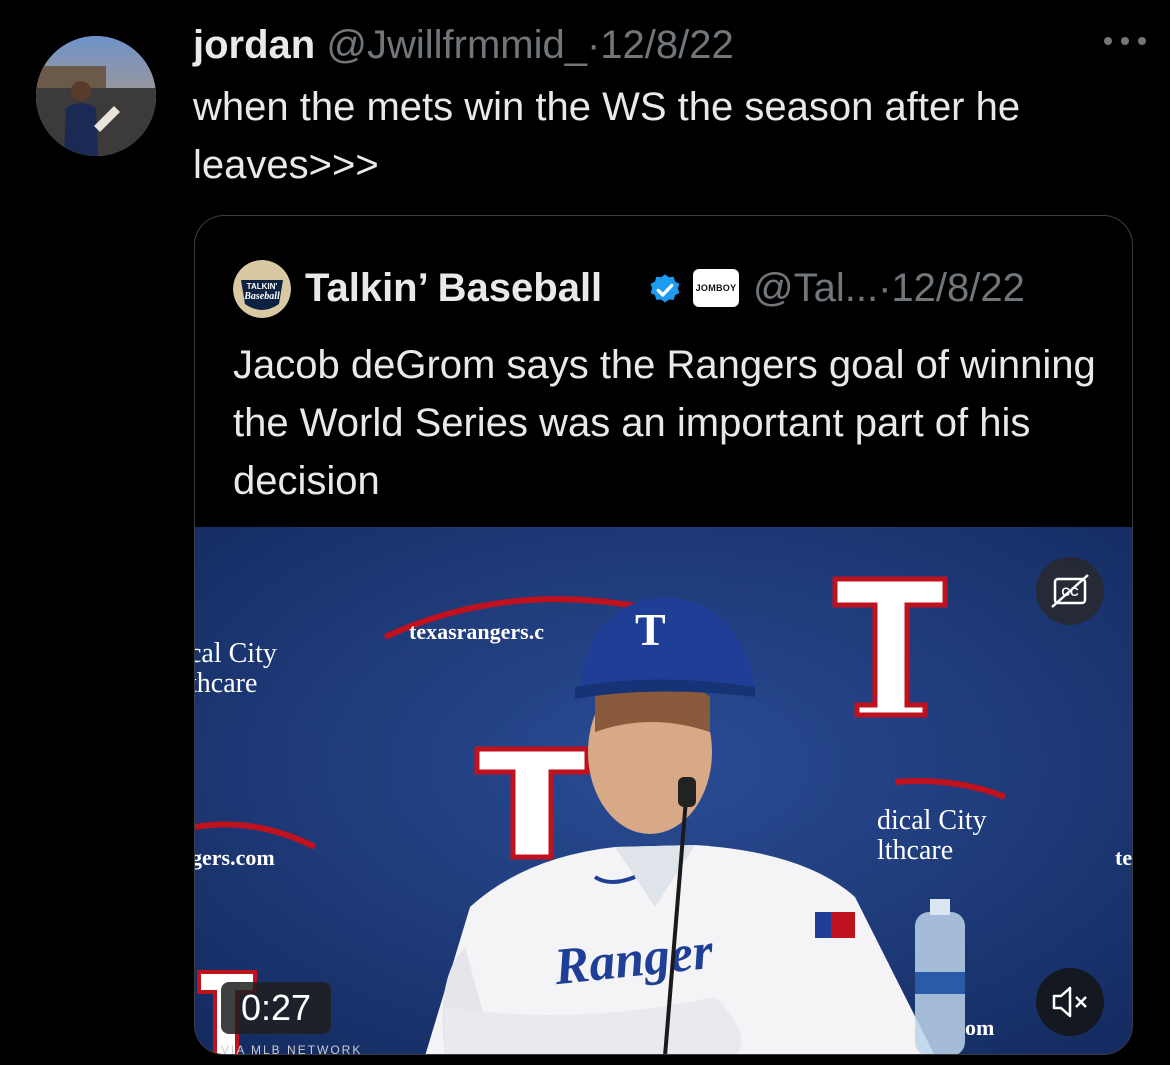 This screenshot has width=1170, height=1065. I want to click on backdrop-sponsor: lthcare, so click(915, 850).